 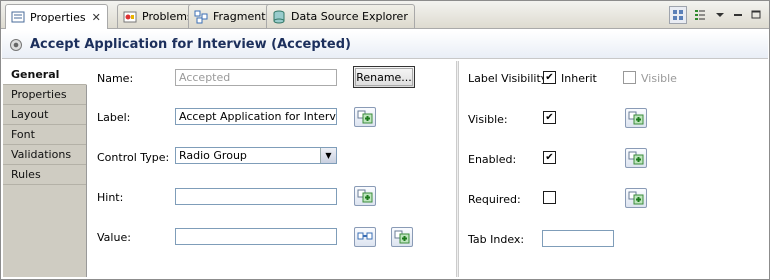 What do you see at coordinates (328, 155) in the screenshot?
I see `chevron-down-icon: ▼` at bounding box center [328, 155].